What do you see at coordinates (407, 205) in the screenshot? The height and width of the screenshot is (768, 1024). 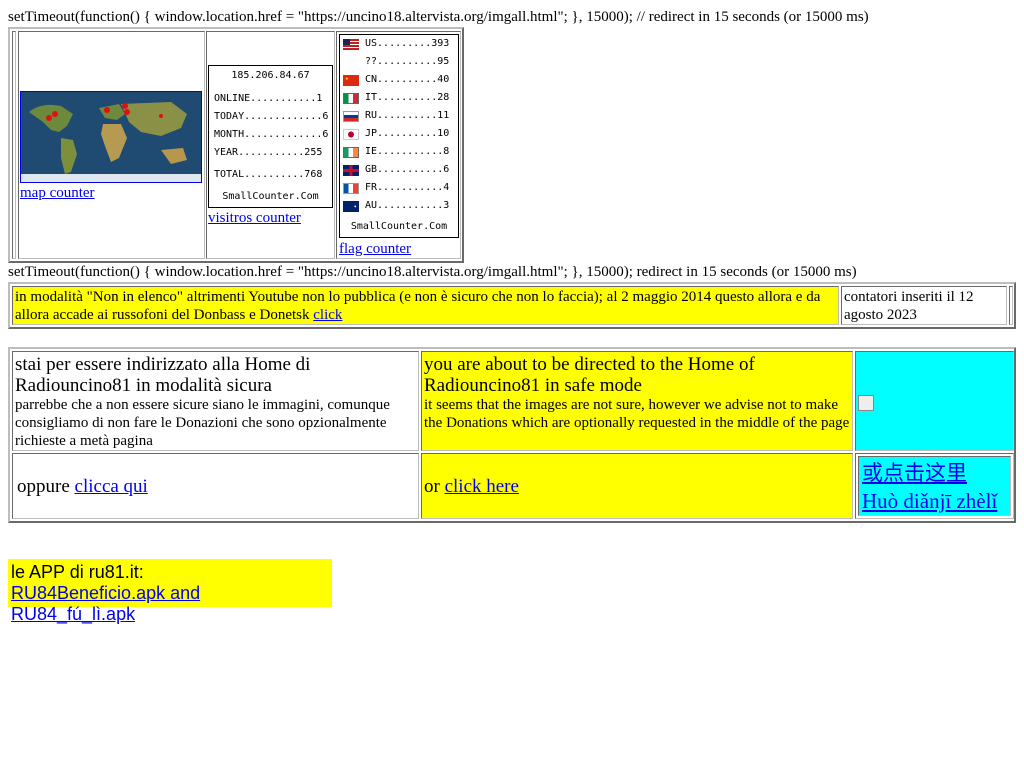 I see `flag-row-au: AU...........3` at bounding box center [407, 205].